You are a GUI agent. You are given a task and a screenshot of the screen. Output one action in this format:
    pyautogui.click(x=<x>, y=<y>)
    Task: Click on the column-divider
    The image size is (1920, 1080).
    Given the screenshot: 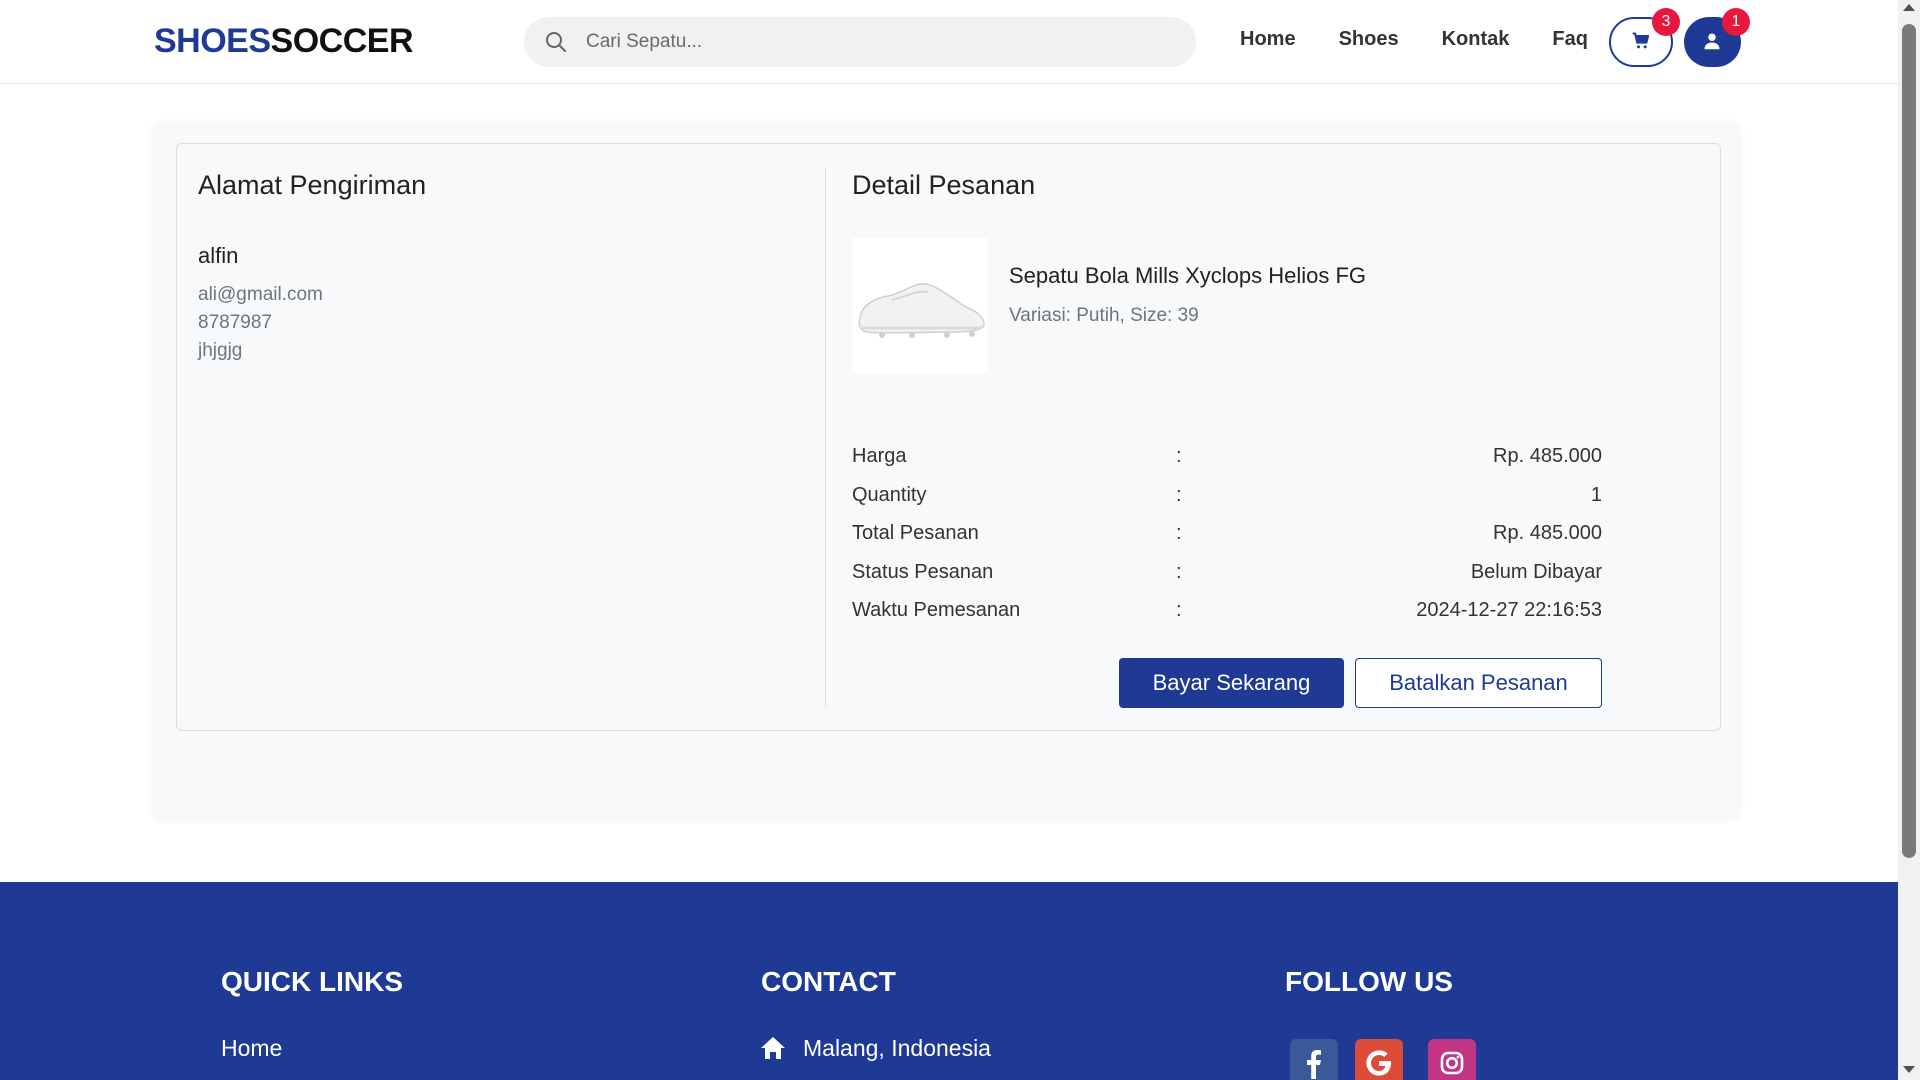 What is the action you would take?
    pyautogui.click(x=825, y=437)
    